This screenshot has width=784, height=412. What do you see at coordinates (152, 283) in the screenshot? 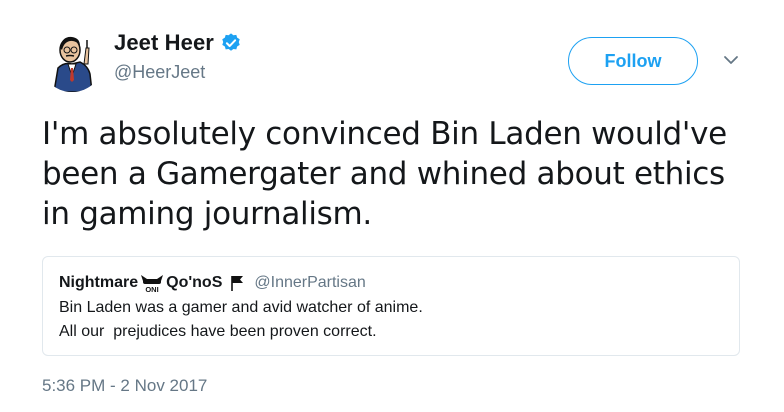
I see `oni-emoji-icon: ONI` at bounding box center [152, 283].